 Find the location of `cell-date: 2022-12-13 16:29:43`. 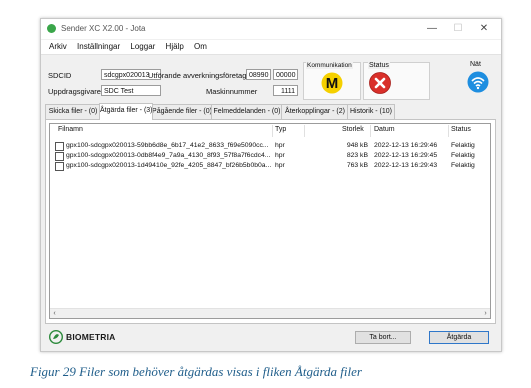

cell-date: 2022-12-13 16:29:43 is located at coordinates (406, 165).